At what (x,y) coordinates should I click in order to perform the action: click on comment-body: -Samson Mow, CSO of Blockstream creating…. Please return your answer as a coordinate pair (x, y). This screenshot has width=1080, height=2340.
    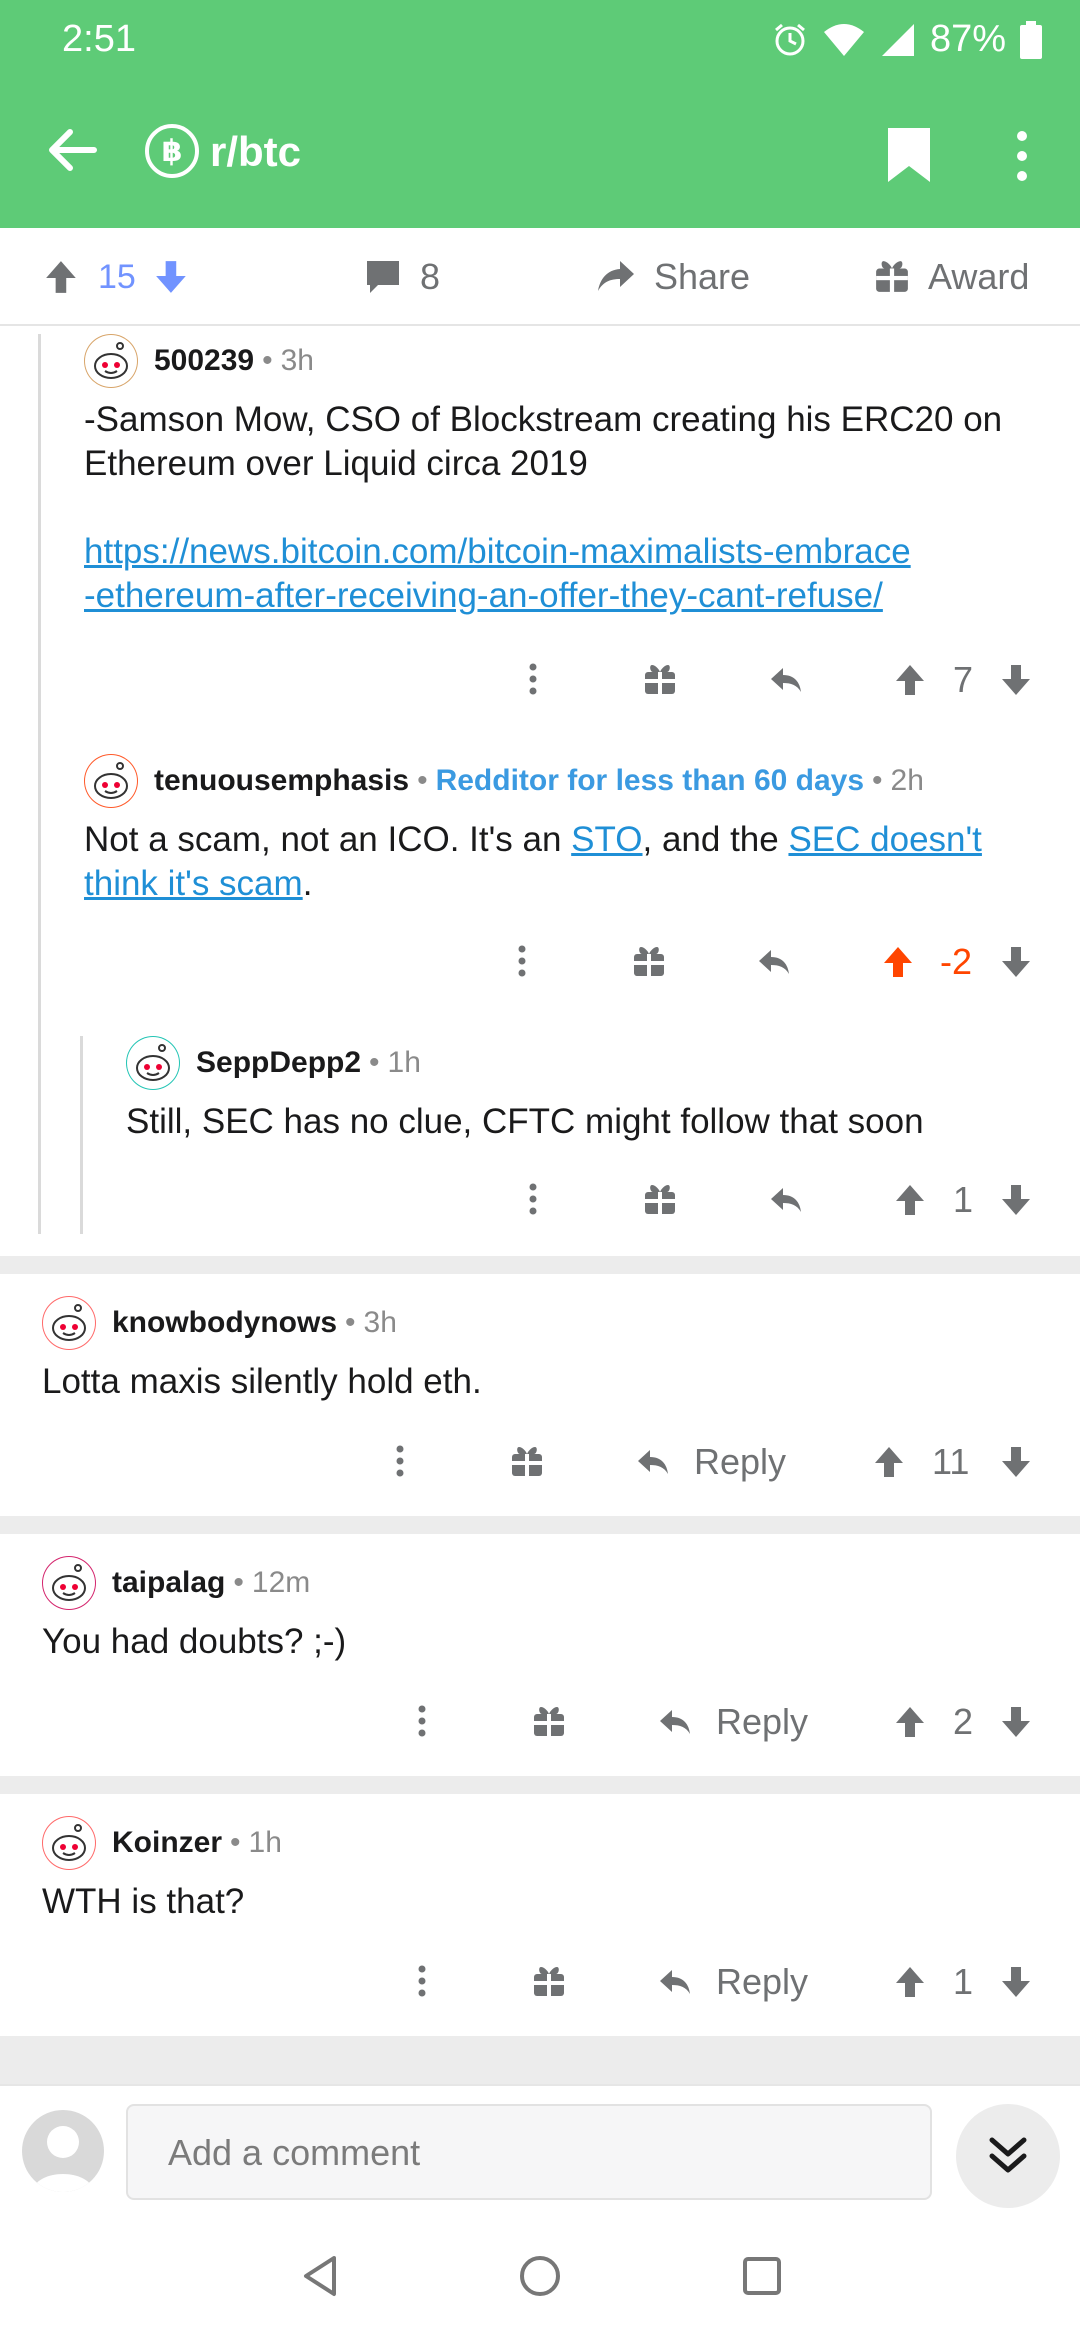
    Looking at the image, I should click on (564, 508).